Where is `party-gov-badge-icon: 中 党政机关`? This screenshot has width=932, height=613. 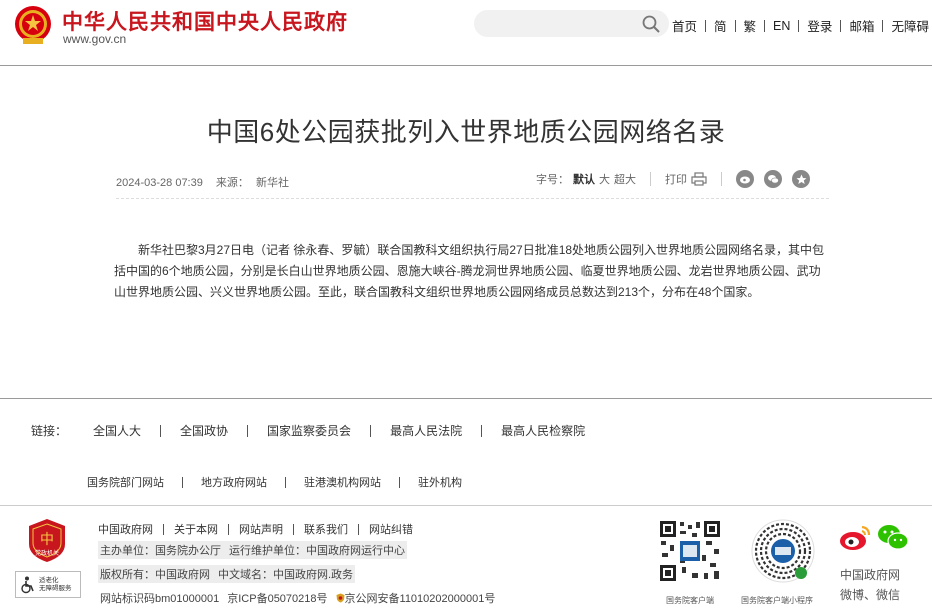
party-gov-badge-icon: 中 党政机关 is located at coordinates (47, 540).